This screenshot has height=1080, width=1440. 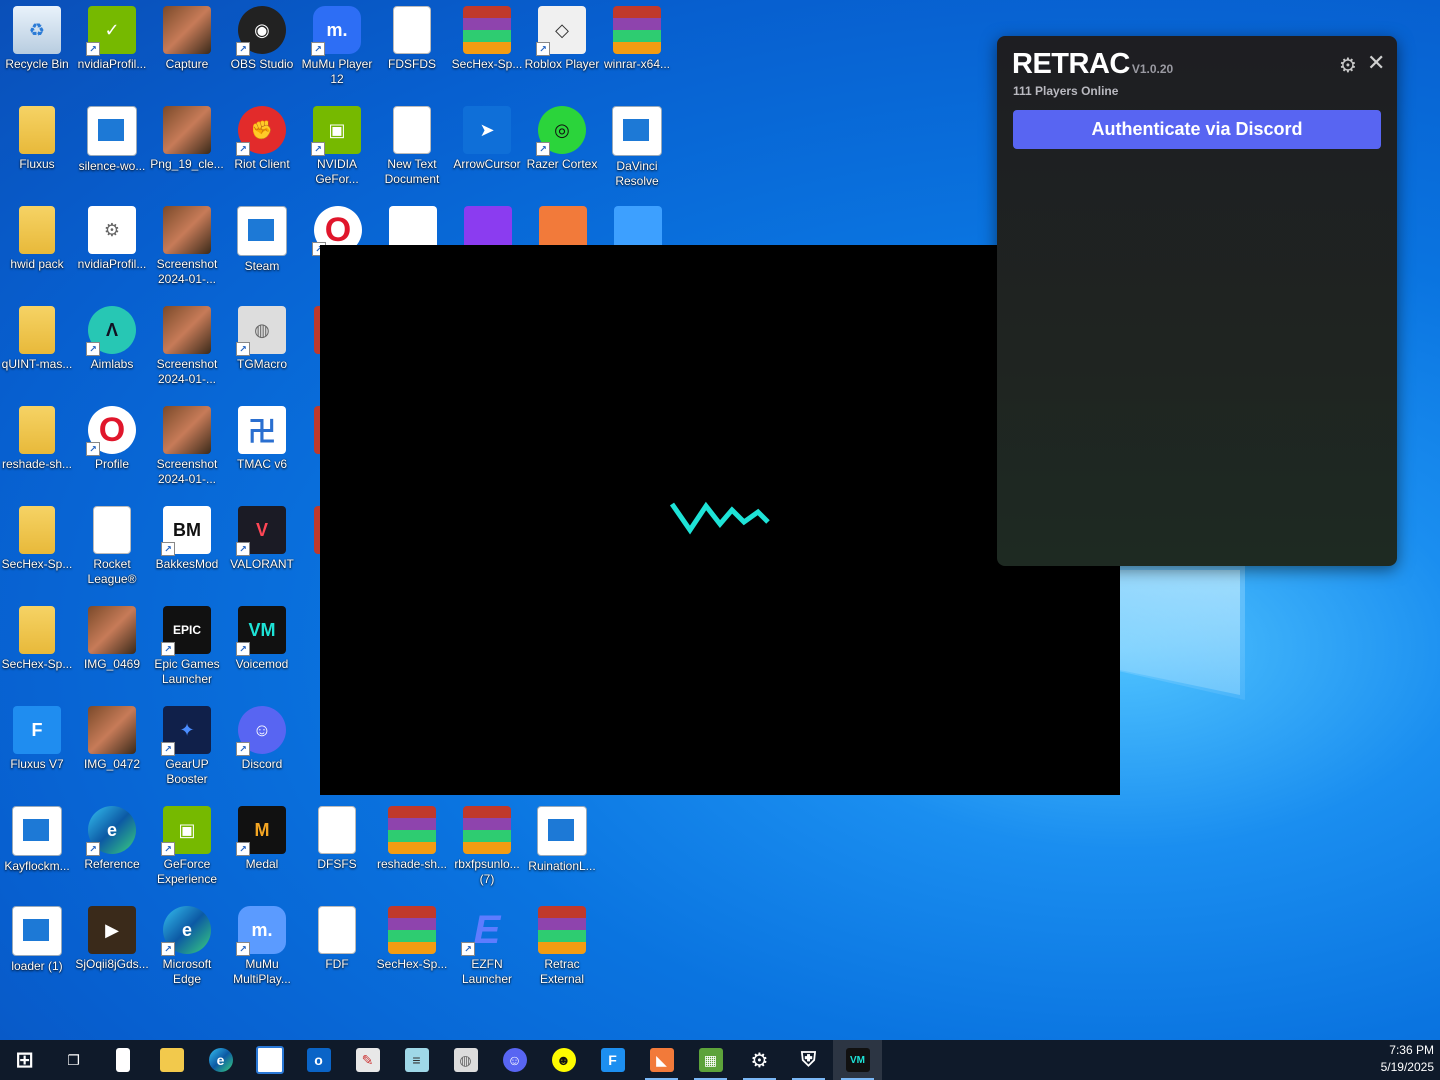 I want to click on desktop-icon-label: Discord, so click(x=262, y=764).